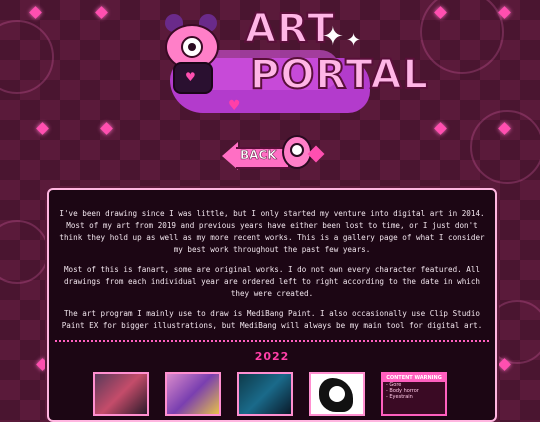  What do you see at coordinates (272, 356) in the screenshot?
I see `gallery-year-heading: 2022` at bounding box center [272, 356].